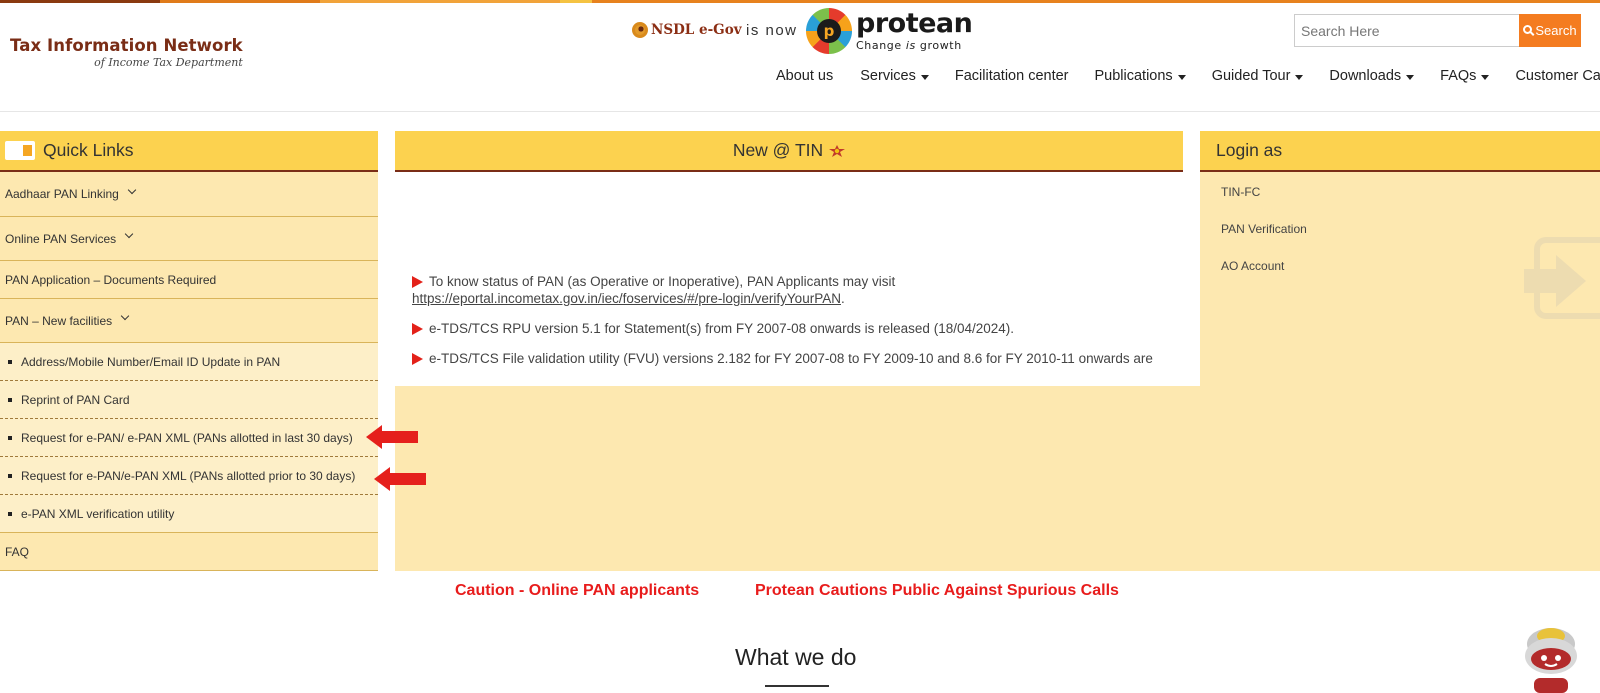 This screenshot has width=1600, height=693. I want to click on login-ao-account: AO Account, so click(1252, 266).